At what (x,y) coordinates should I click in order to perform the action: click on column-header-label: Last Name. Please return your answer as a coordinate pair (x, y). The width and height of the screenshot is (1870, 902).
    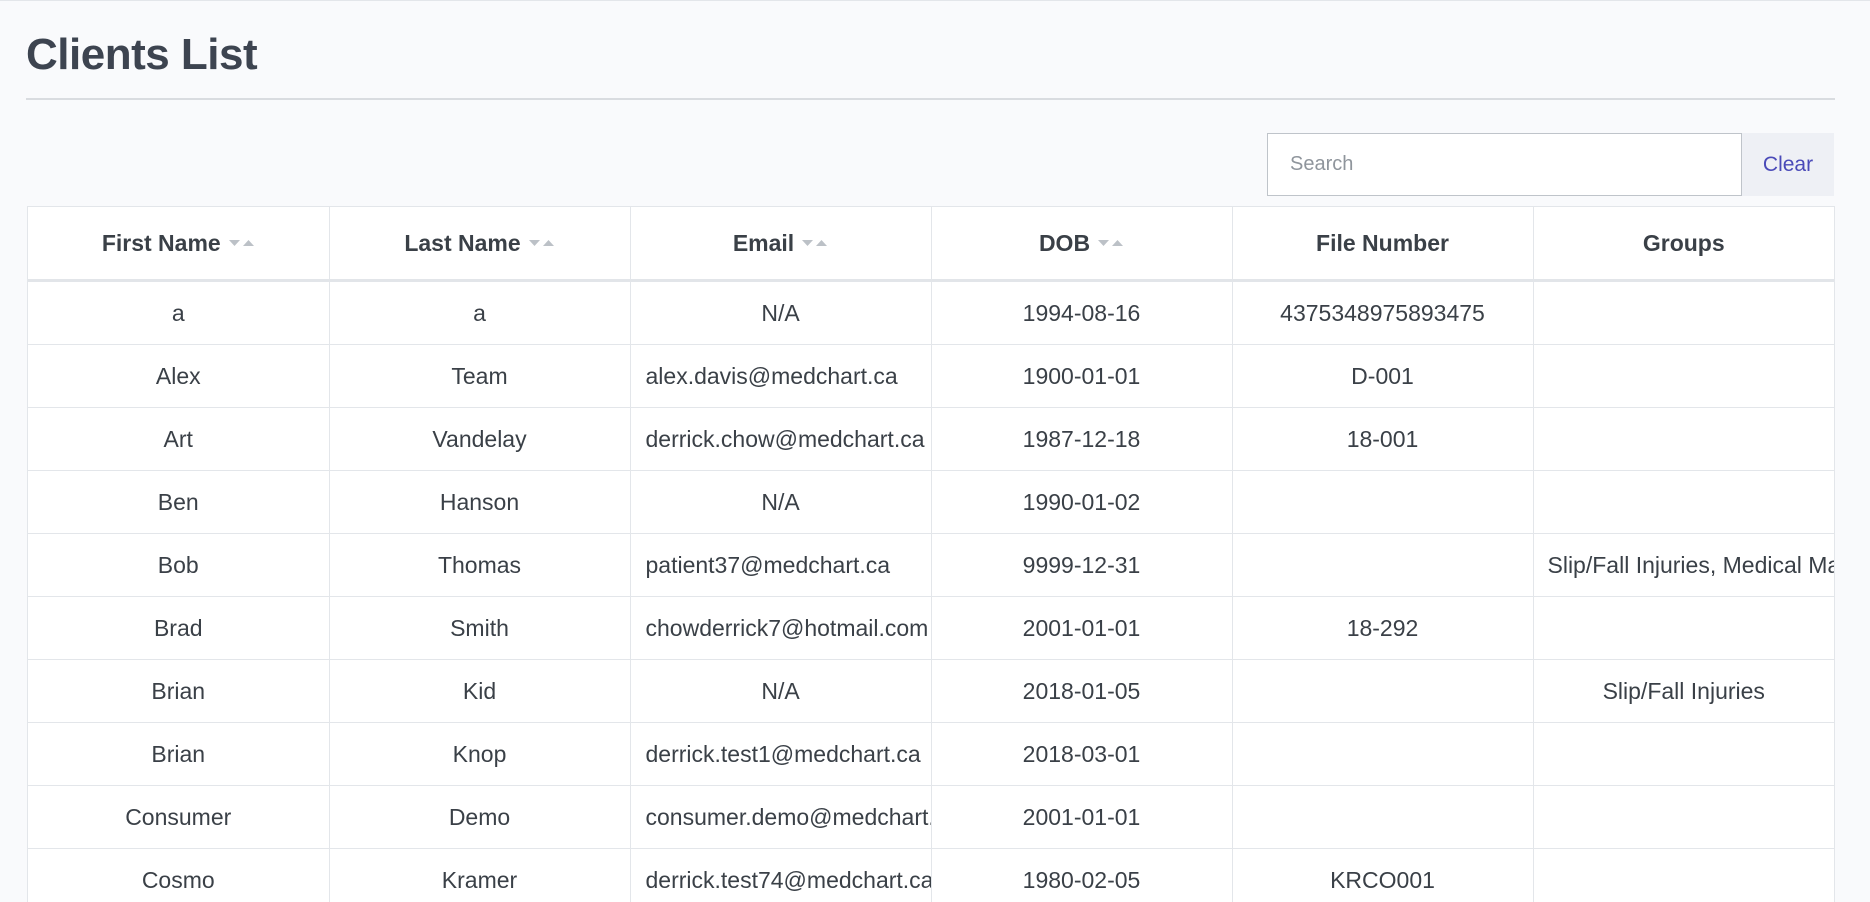
    Looking at the image, I should click on (462, 242).